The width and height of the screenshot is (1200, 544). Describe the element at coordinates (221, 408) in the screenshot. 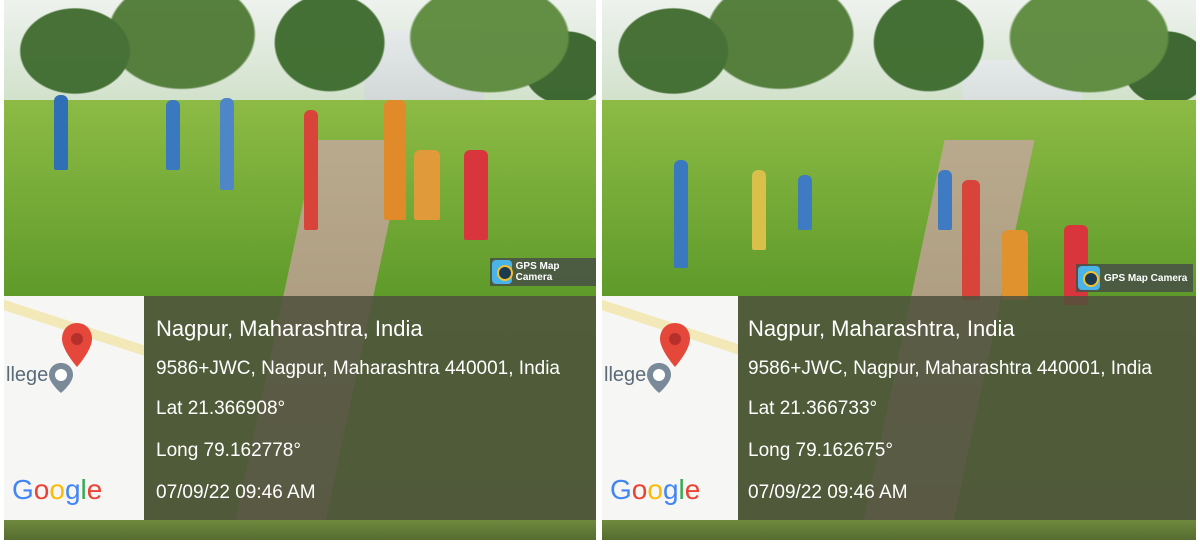

I see `latitude-text: Lat 21.366908°` at that location.